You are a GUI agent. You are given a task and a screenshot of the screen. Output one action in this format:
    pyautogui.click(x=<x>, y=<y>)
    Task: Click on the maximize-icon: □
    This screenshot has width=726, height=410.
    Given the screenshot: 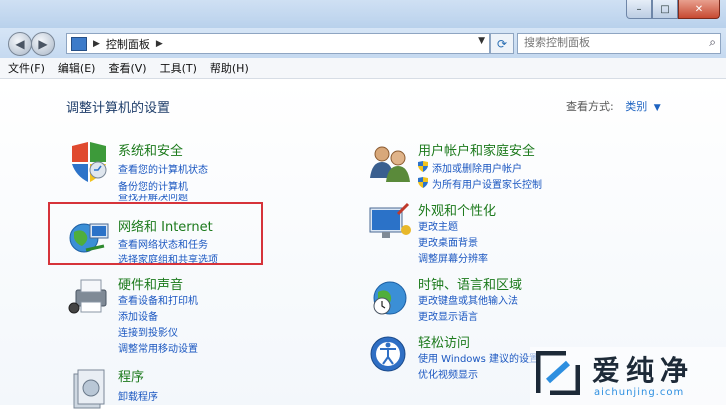 What is the action you would take?
    pyautogui.click(x=665, y=9)
    